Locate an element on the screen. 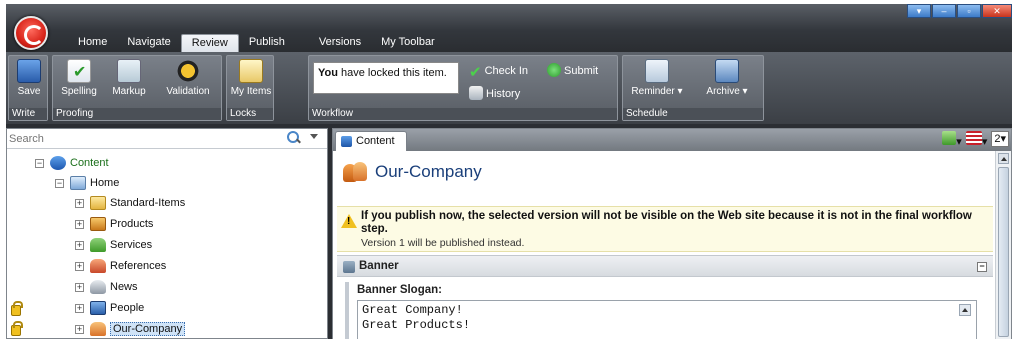 Image resolution: width=1012 pixels, height=339 pixels. editor-tab-tools: ▾ ▾ 2▾ is located at coordinates (975, 139).